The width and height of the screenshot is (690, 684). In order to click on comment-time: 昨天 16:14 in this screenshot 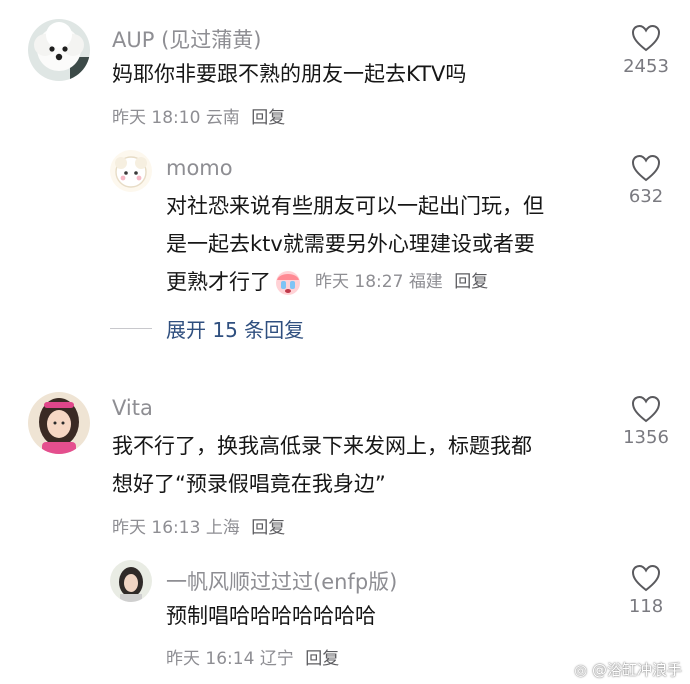, I will do `click(210, 659)`.